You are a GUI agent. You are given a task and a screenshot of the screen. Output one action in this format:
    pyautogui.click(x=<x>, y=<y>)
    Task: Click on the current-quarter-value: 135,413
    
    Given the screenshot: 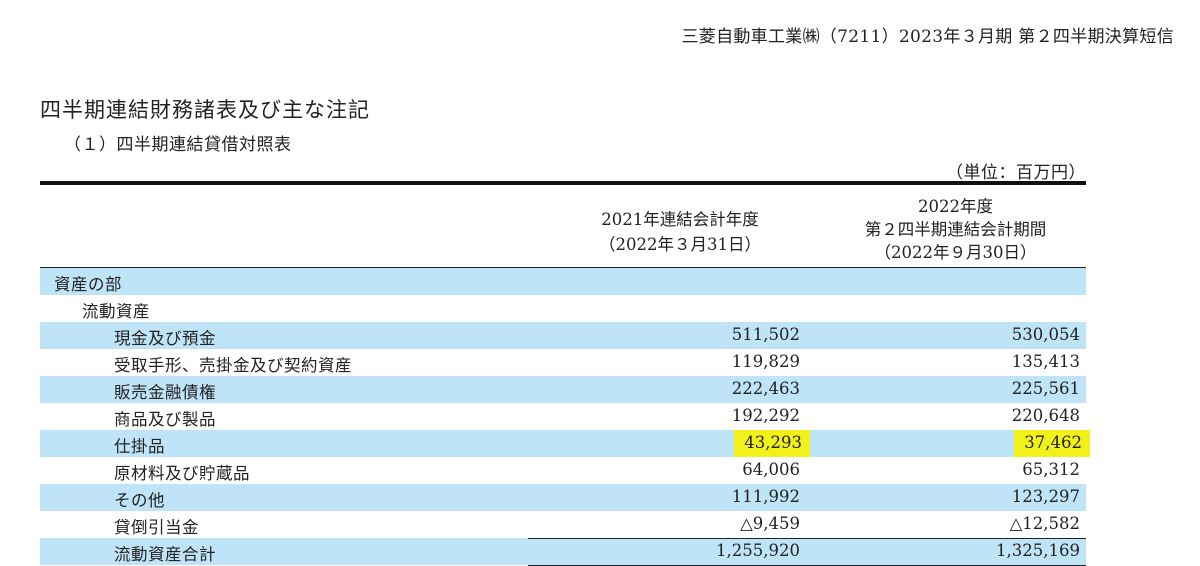 What is the action you would take?
    pyautogui.click(x=1045, y=361)
    